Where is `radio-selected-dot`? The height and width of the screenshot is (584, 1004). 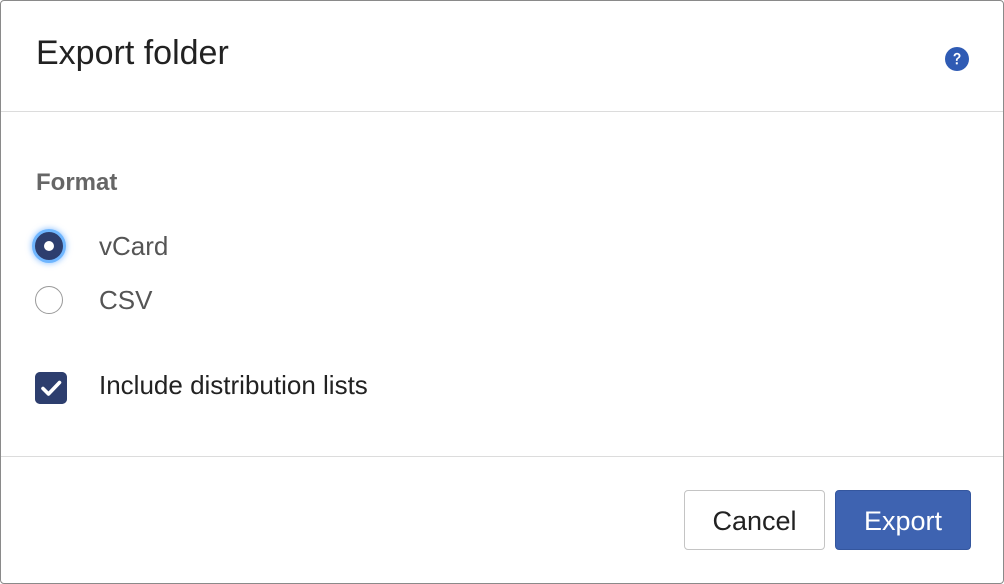
radio-selected-dot is located at coordinates (49, 246).